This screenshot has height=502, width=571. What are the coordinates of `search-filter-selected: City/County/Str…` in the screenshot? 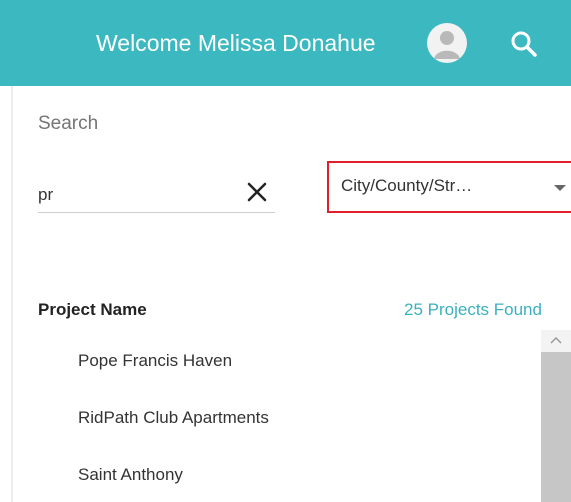 It's located at (407, 185).